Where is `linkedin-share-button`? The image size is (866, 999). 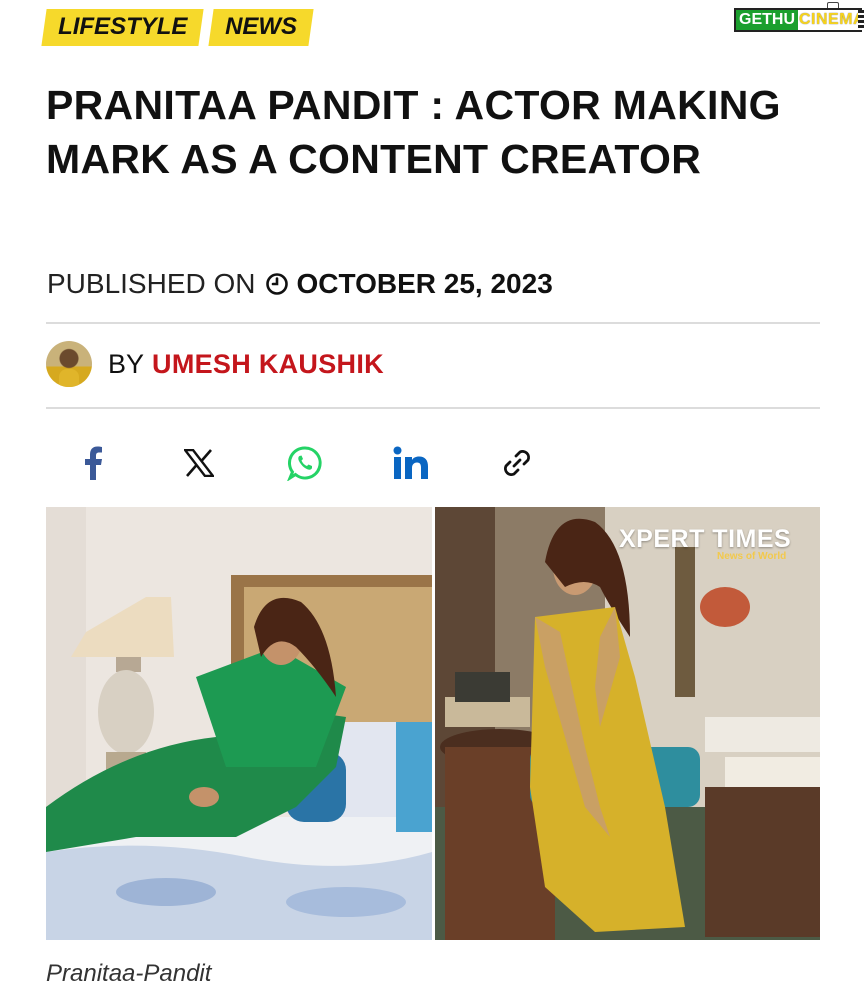
linkedin-share-button is located at coordinates (411, 463).